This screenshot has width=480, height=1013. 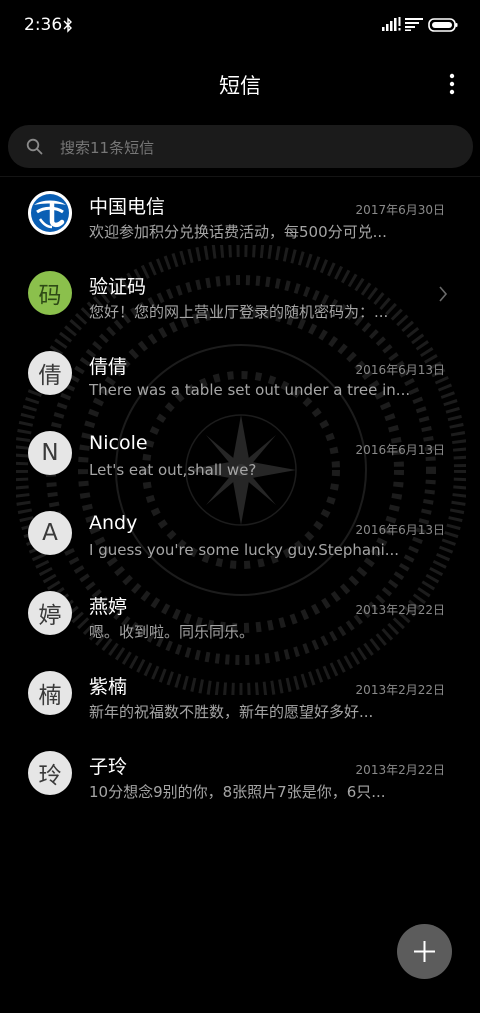 I want to click on more-options-icon, so click(x=452, y=84).